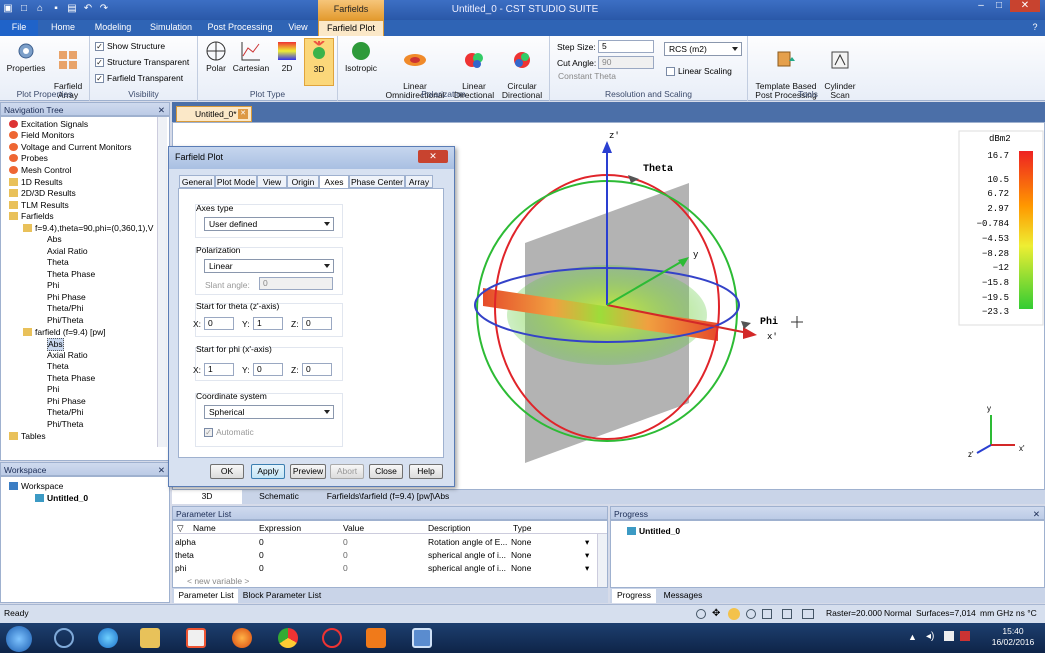 The height and width of the screenshot is (653, 1045). I want to click on help-button: Help, so click(426, 471).